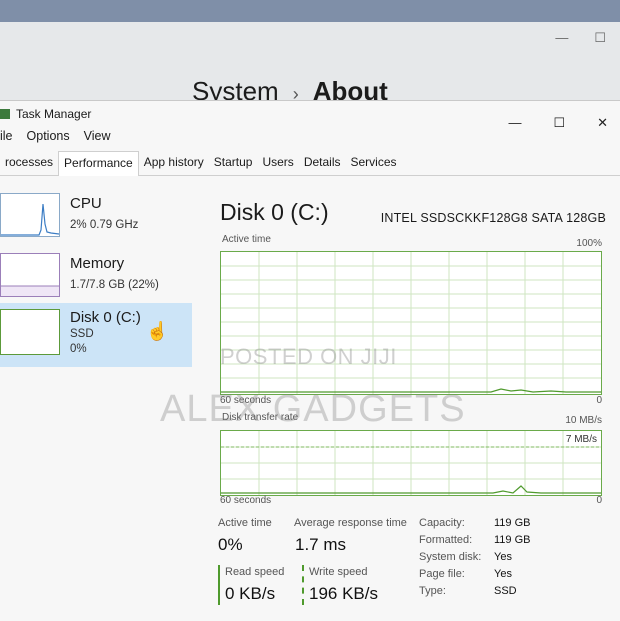 This screenshot has height=621, width=620. Describe the element at coordinates (230, 544) in the screenshot. I see `stat-active-time: 0%` at that location.